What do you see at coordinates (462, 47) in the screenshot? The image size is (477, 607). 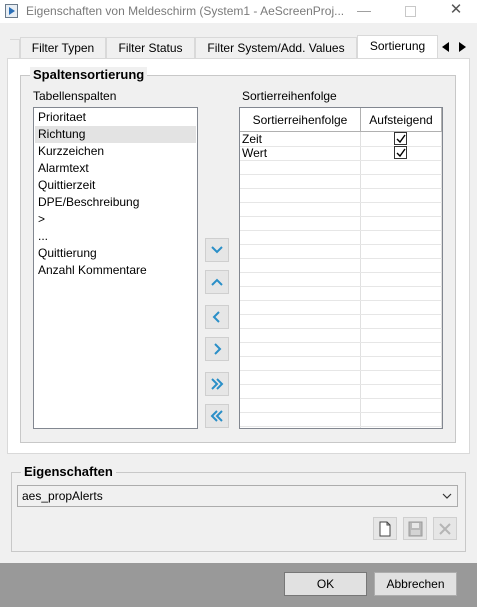 I see `tab-scroll-right-button` at bounding box center [462, 47].